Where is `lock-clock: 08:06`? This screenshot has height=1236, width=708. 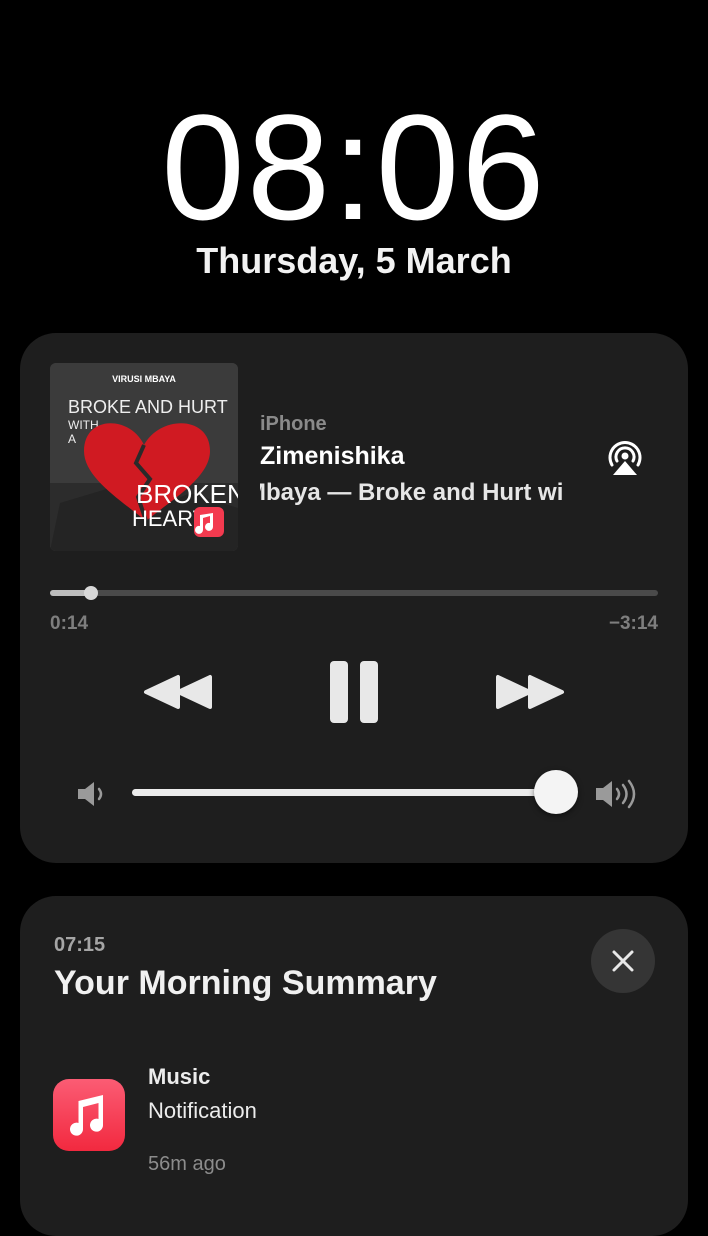
lock-clock: 08:06 is located at coordinates (354, 167).